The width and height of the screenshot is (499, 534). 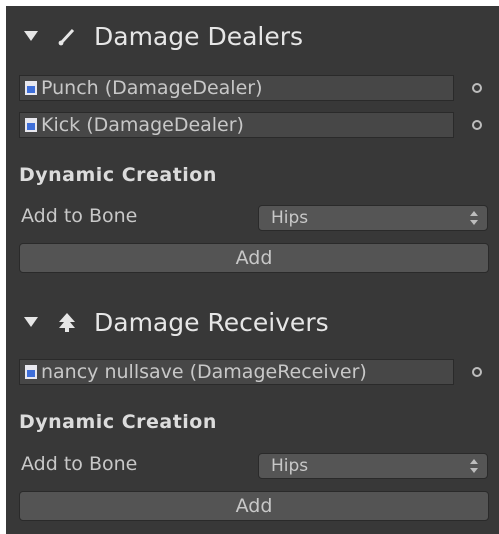 I want to click on object-field-kick: Kick (DamageDealer), so click(x=236, y=125).